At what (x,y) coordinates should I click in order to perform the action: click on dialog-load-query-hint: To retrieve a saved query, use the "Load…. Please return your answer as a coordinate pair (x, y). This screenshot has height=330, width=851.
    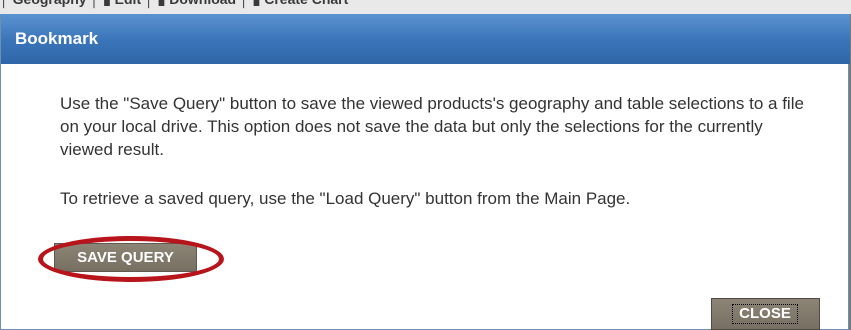
    Looking at the image, I should click on (345, 198).